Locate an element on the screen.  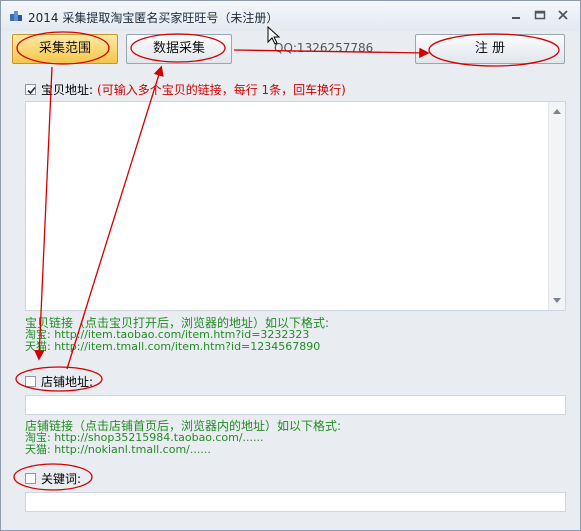
scroll-down-icon is located at coordinates (557, 300).